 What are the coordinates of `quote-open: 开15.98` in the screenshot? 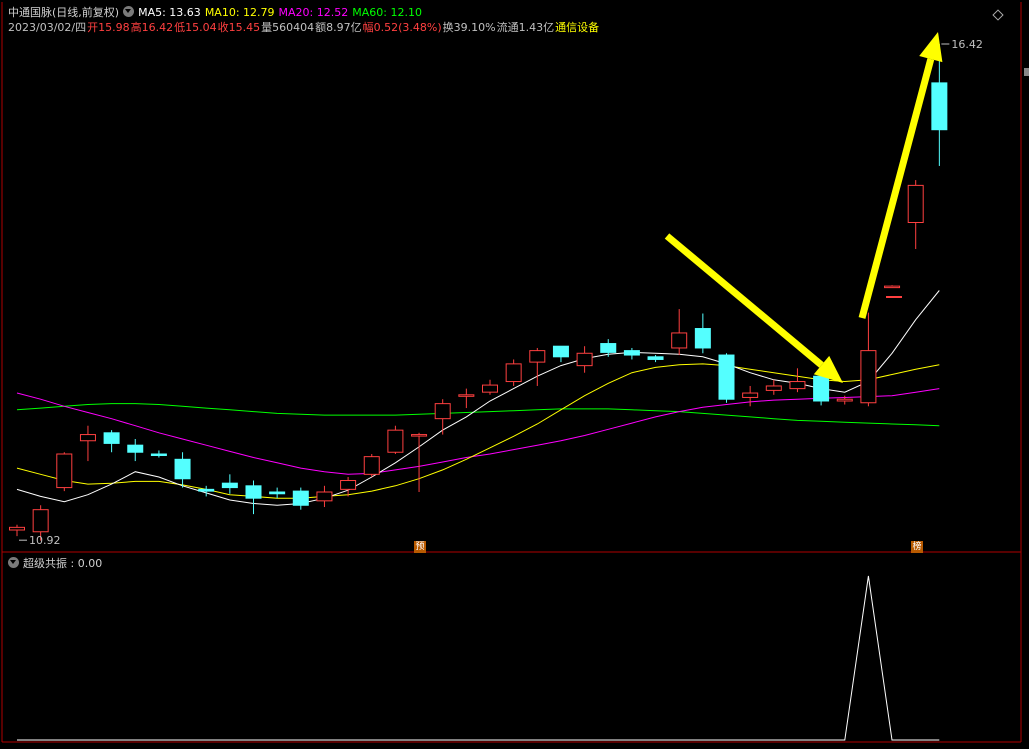 It's located at (108, 27).